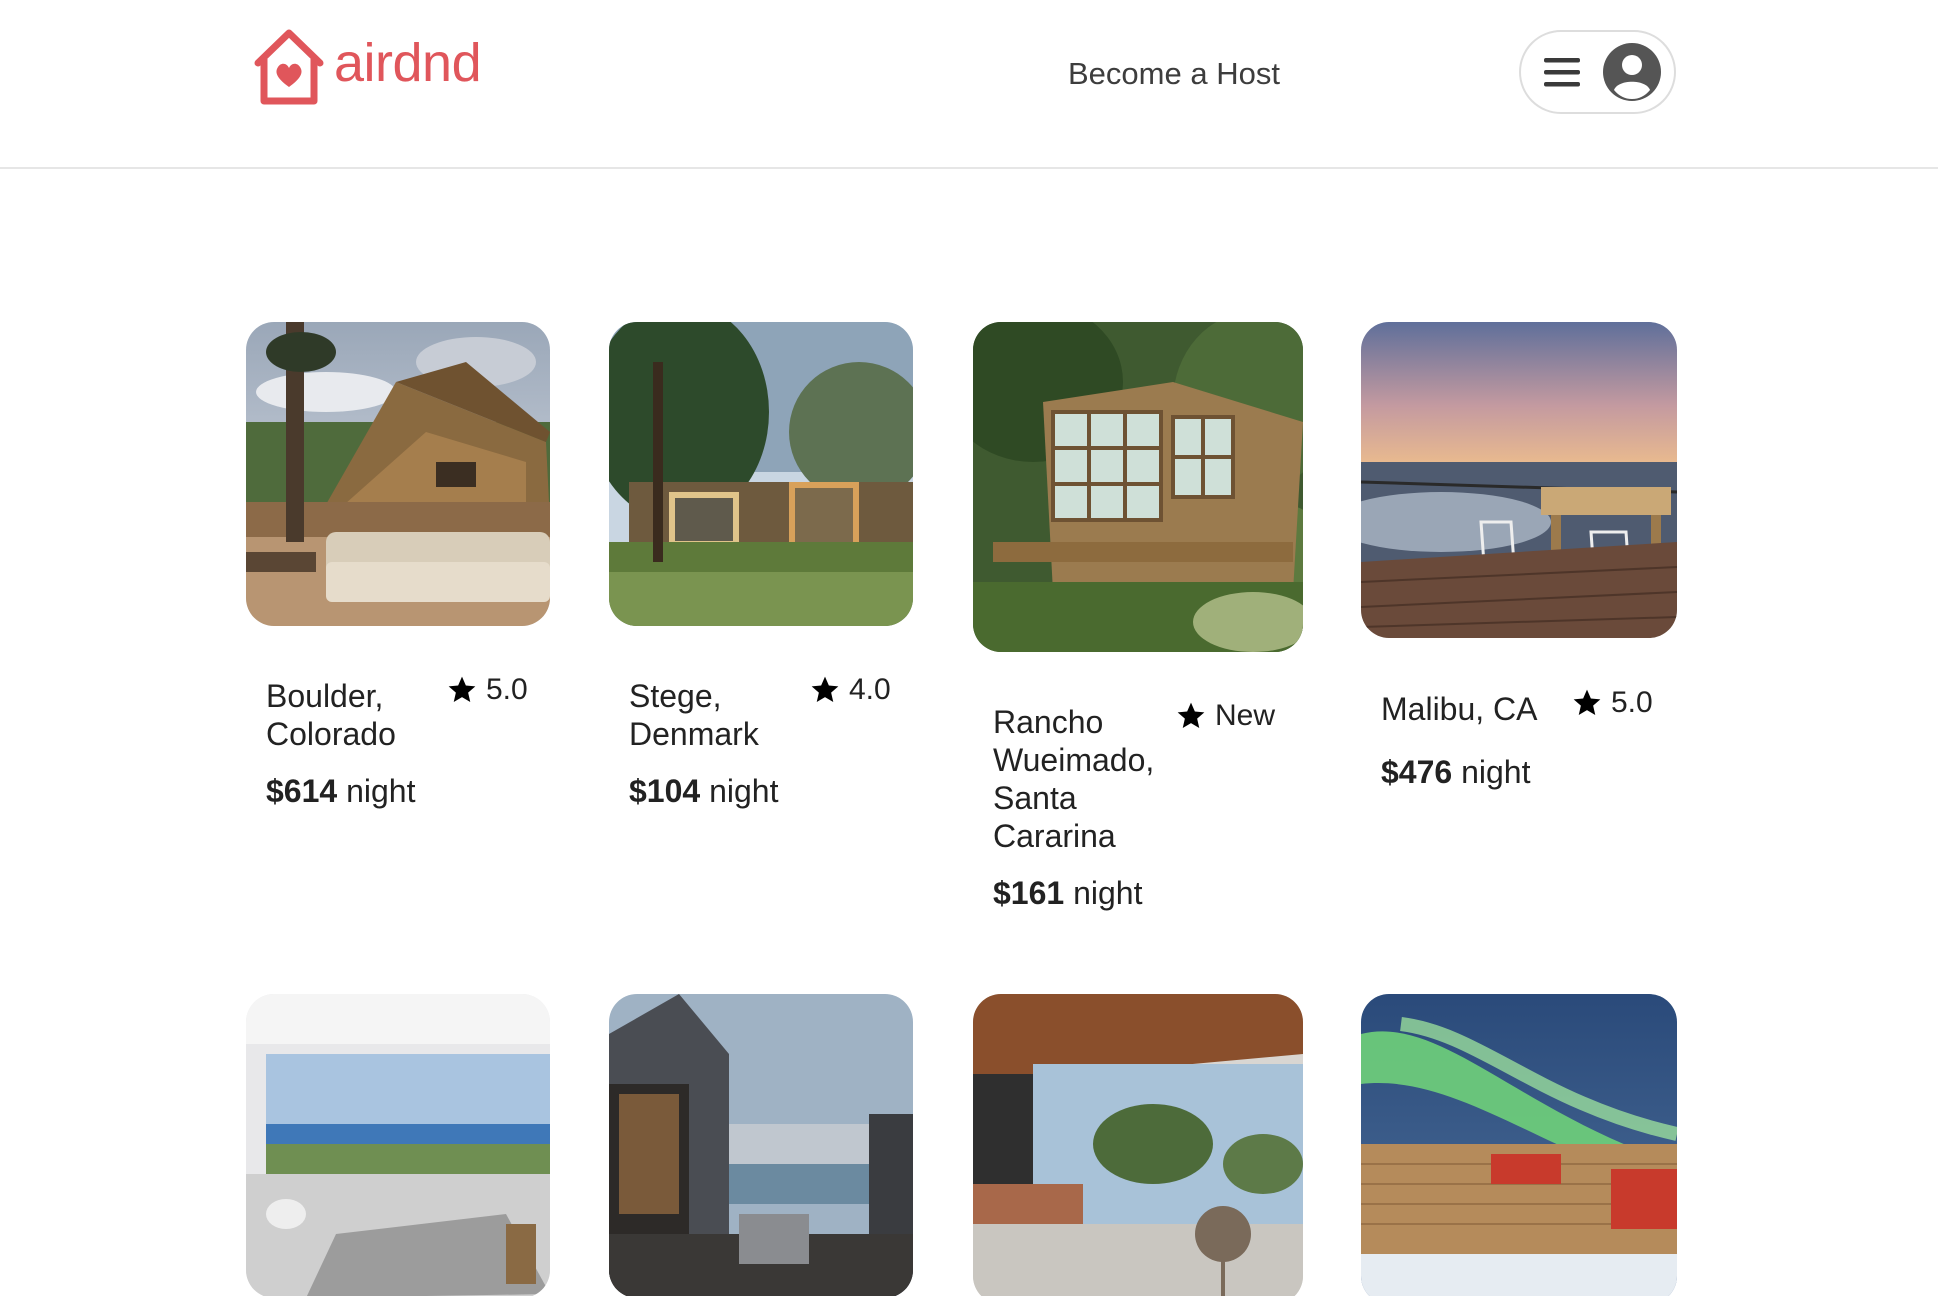 Image resolution: width=1938 pixels, height=1296 pixels. I want to click on price-amount: $161, so click(1029, 893).